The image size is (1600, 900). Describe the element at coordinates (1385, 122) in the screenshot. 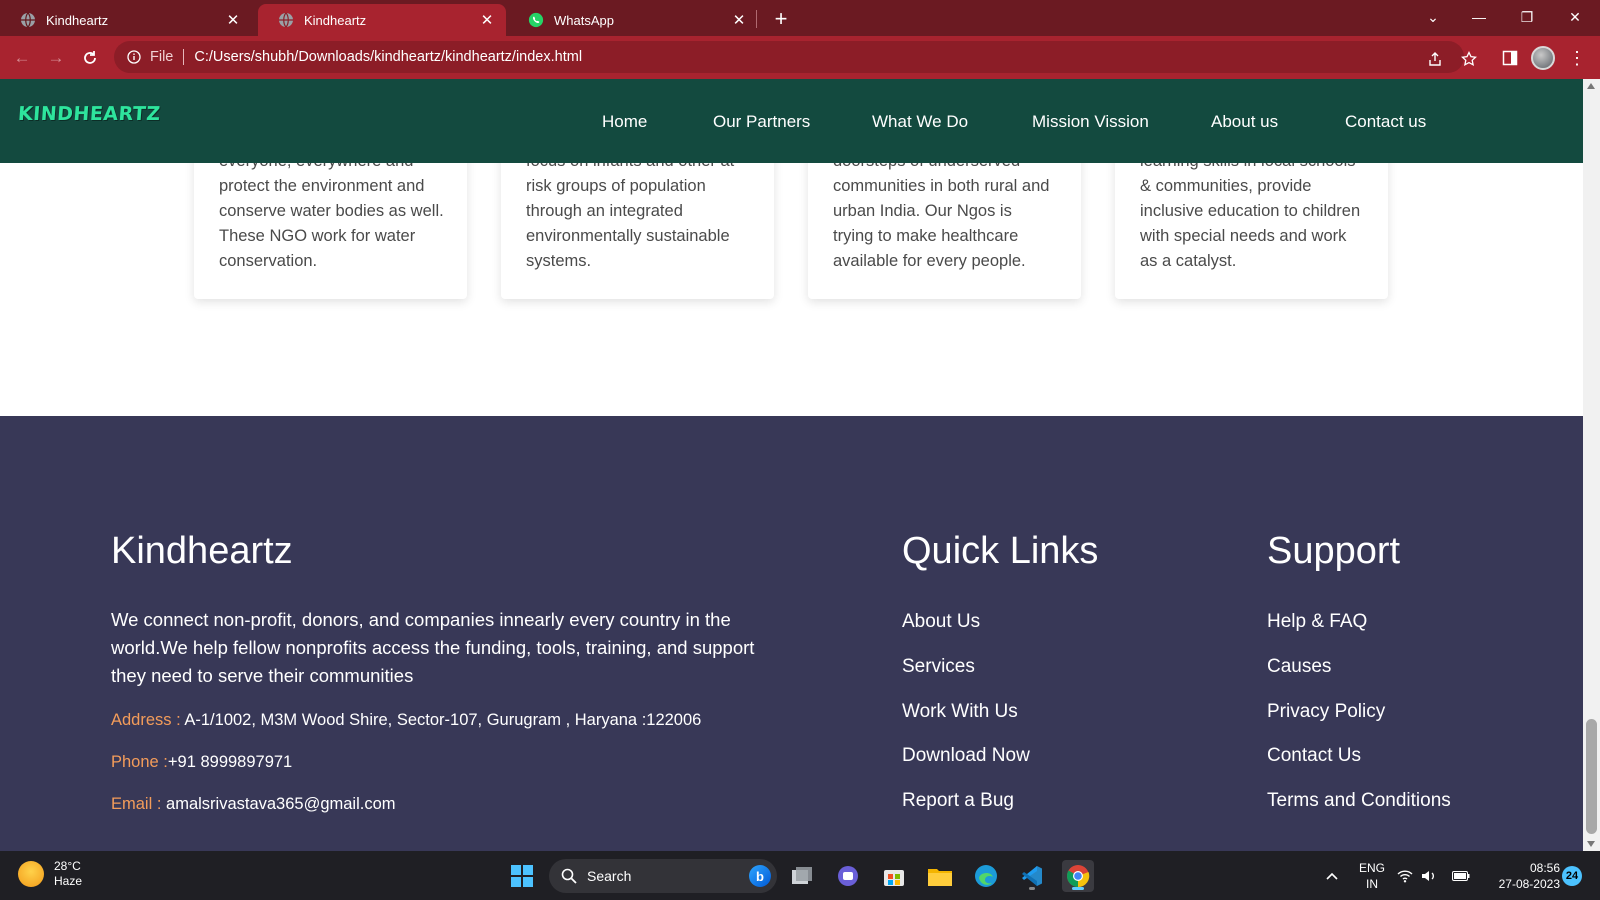

I see `nav-link-contact-us: Contact us` at that location.